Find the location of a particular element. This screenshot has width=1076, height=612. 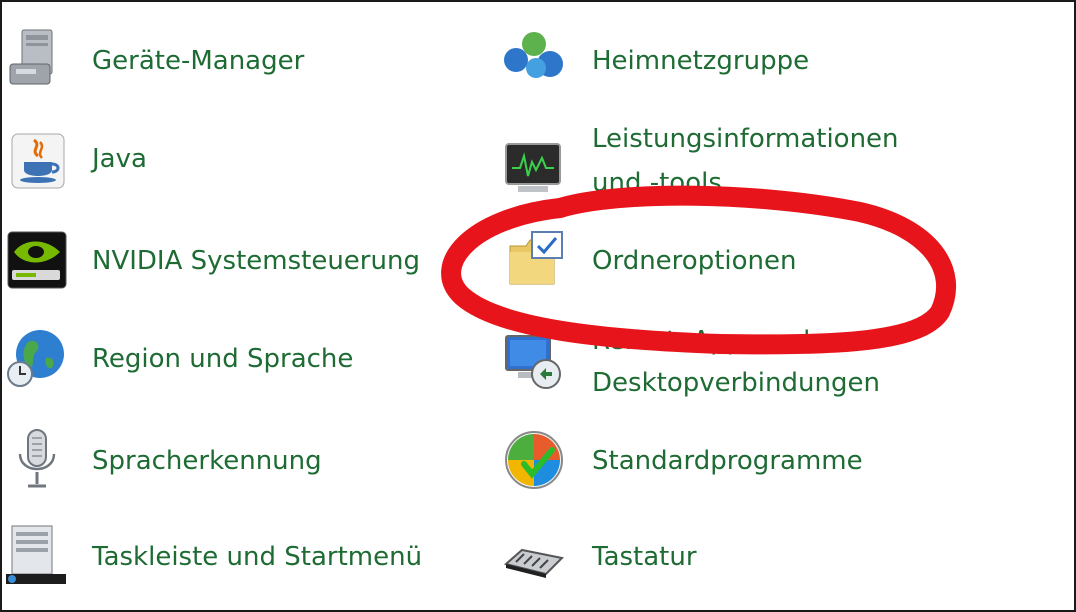

microphone-icon is located at coordinates (37, 459).